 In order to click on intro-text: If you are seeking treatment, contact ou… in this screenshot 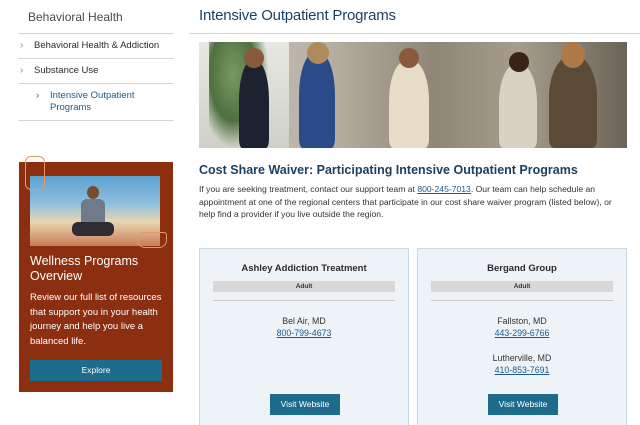, I will do `click(308, 189)`.